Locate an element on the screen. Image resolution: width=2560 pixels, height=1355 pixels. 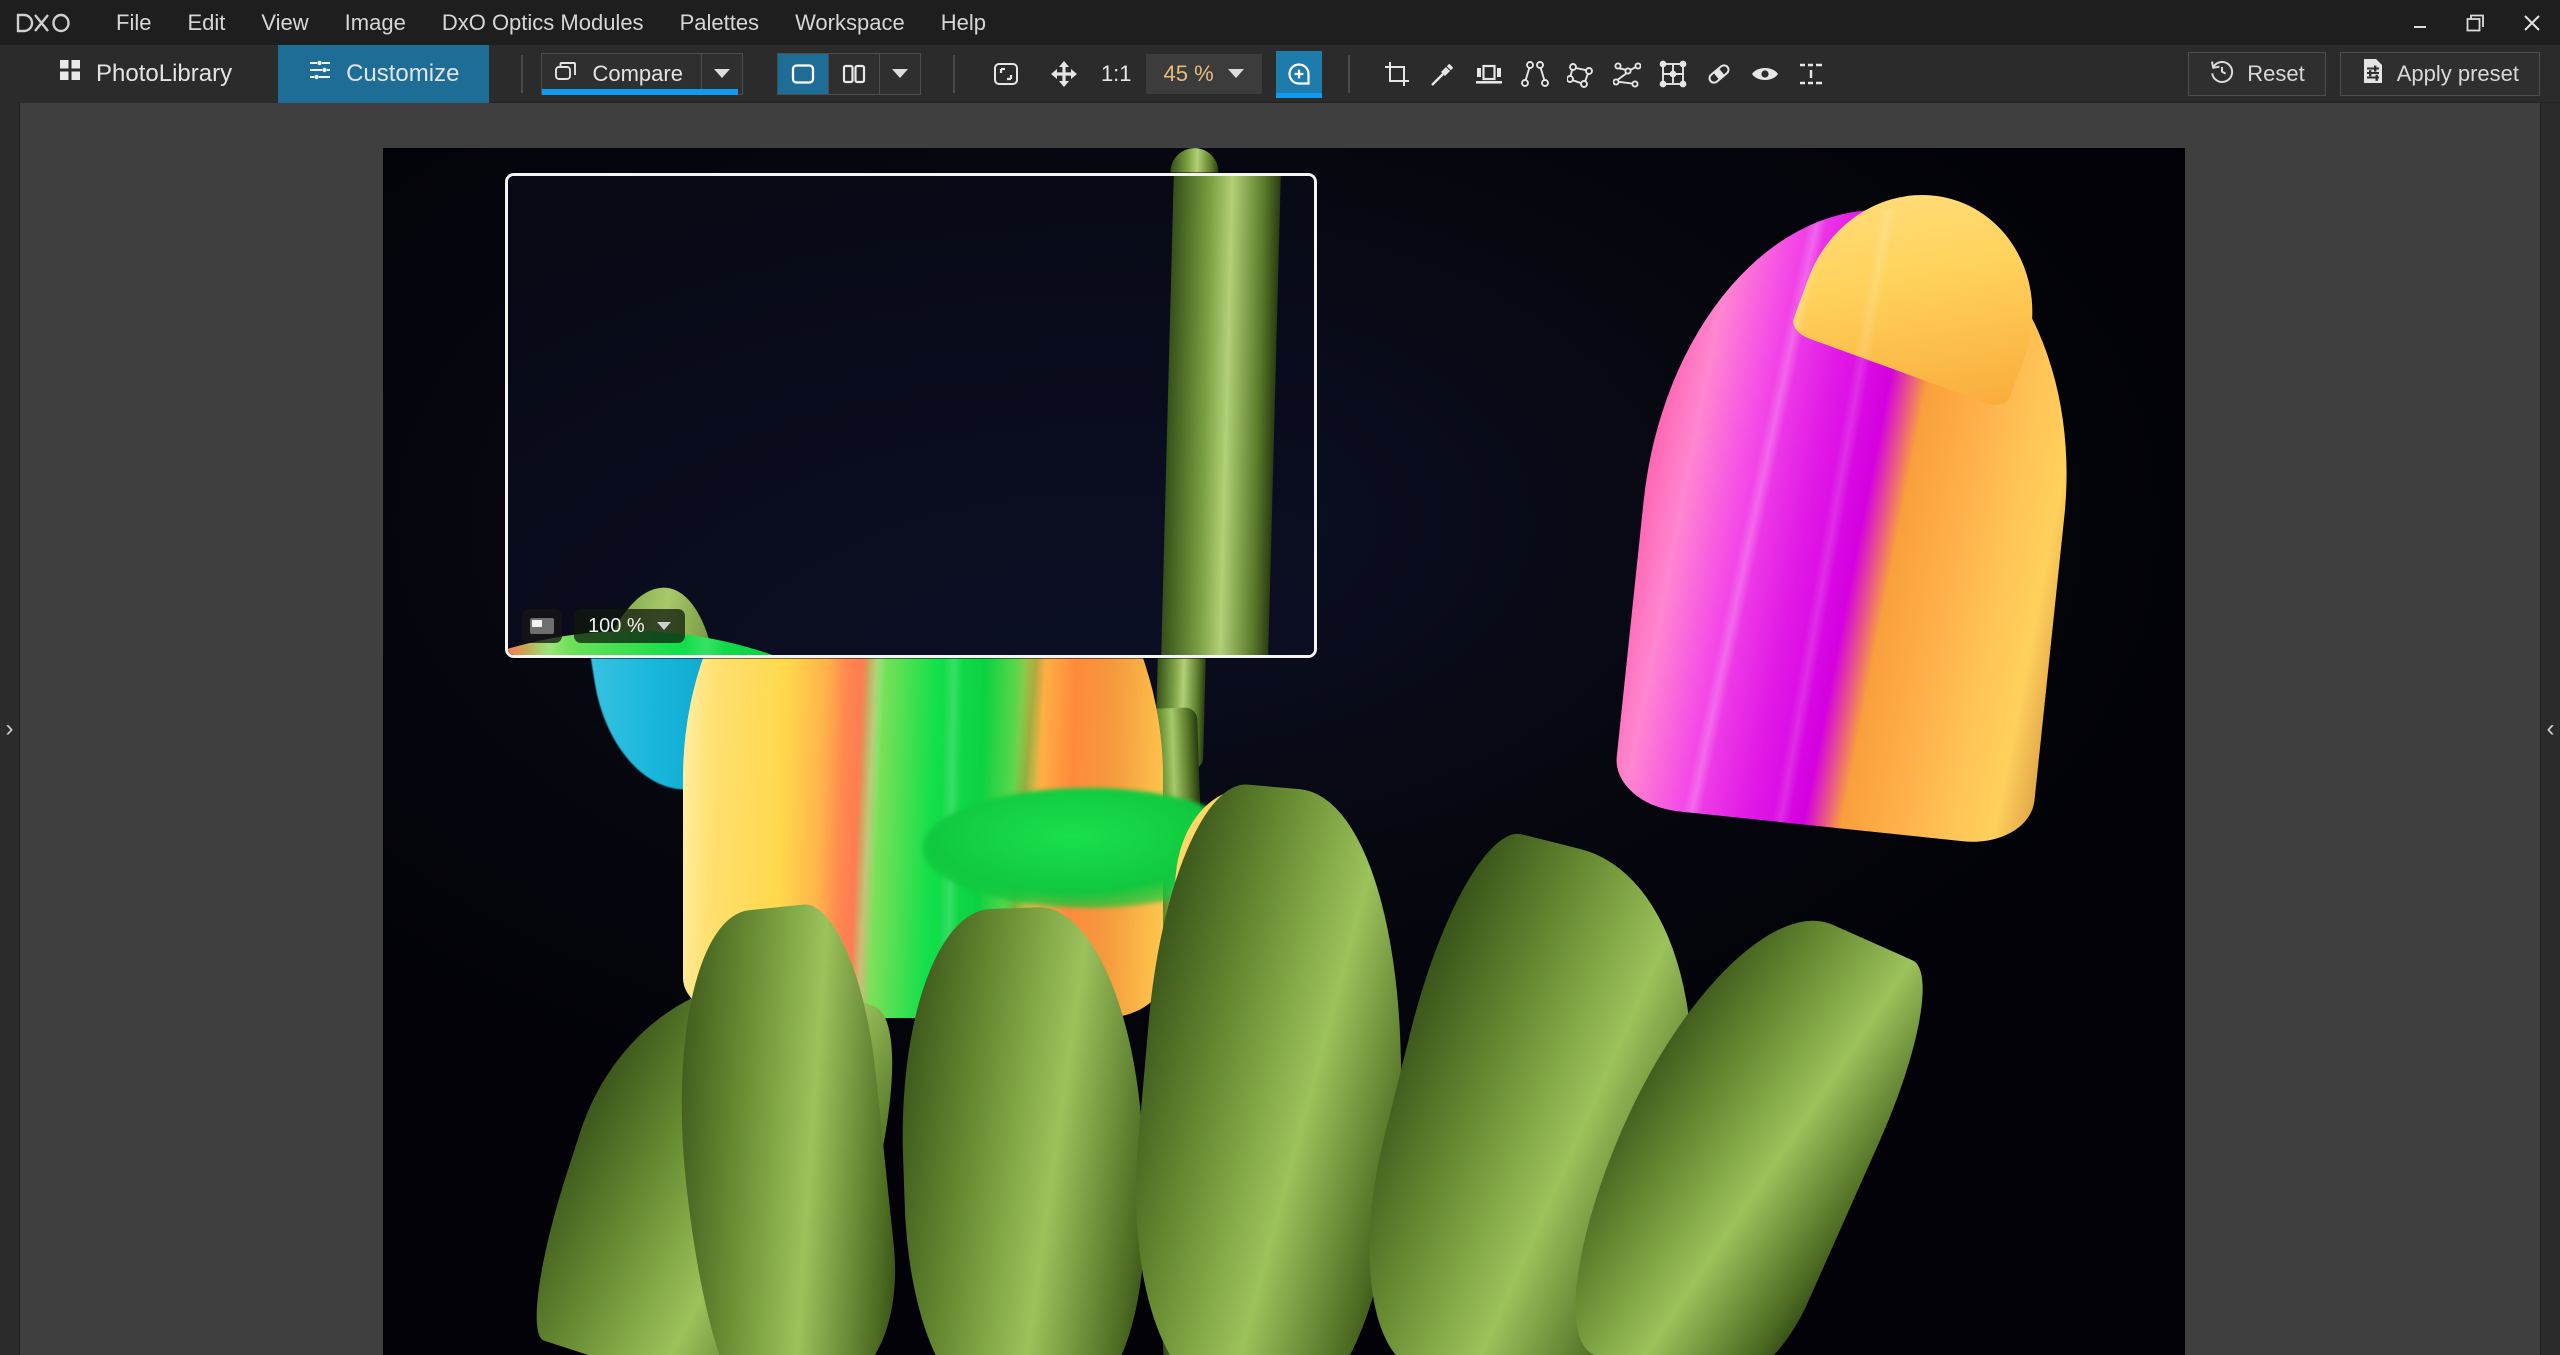
compare-button: Compare is located at coordinates (621, 74).